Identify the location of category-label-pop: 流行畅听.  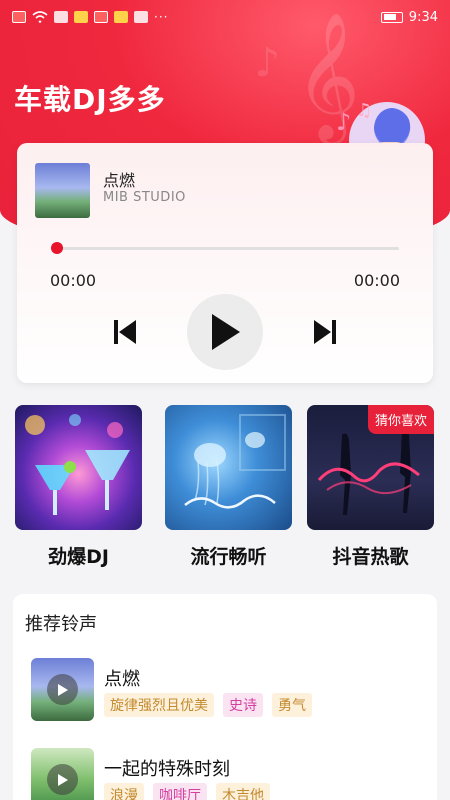
(228, 555).